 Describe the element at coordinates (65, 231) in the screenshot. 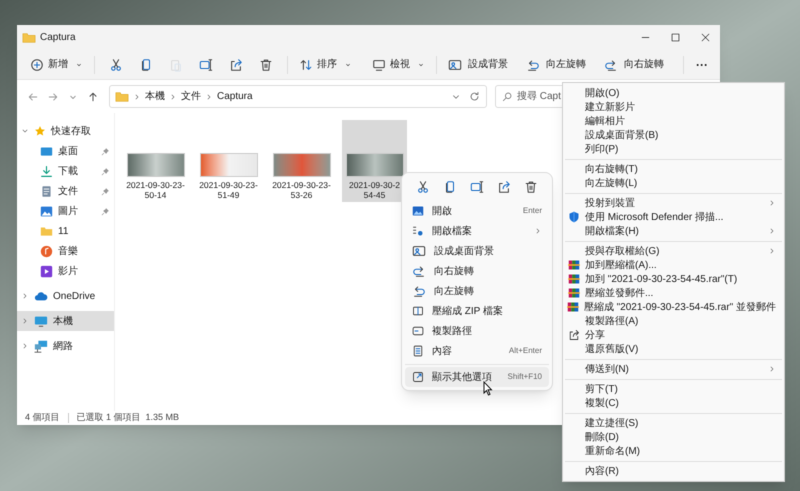

I see `sidebar-item: 11` at that location.